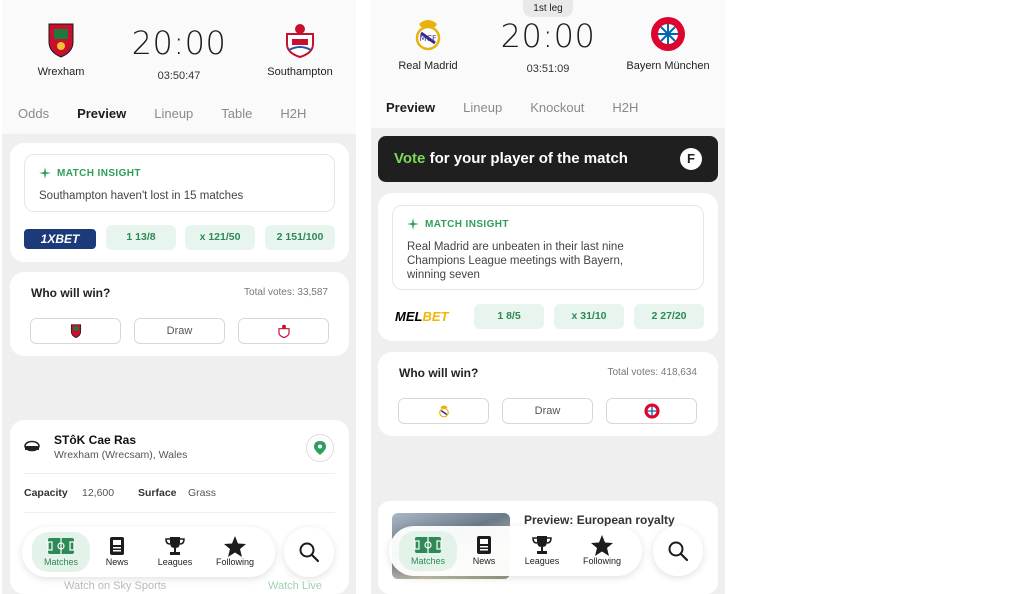  Describe the element at coordinates (589, 316) in the screenshot. I see `odds-draw: x 31/10` at that location.